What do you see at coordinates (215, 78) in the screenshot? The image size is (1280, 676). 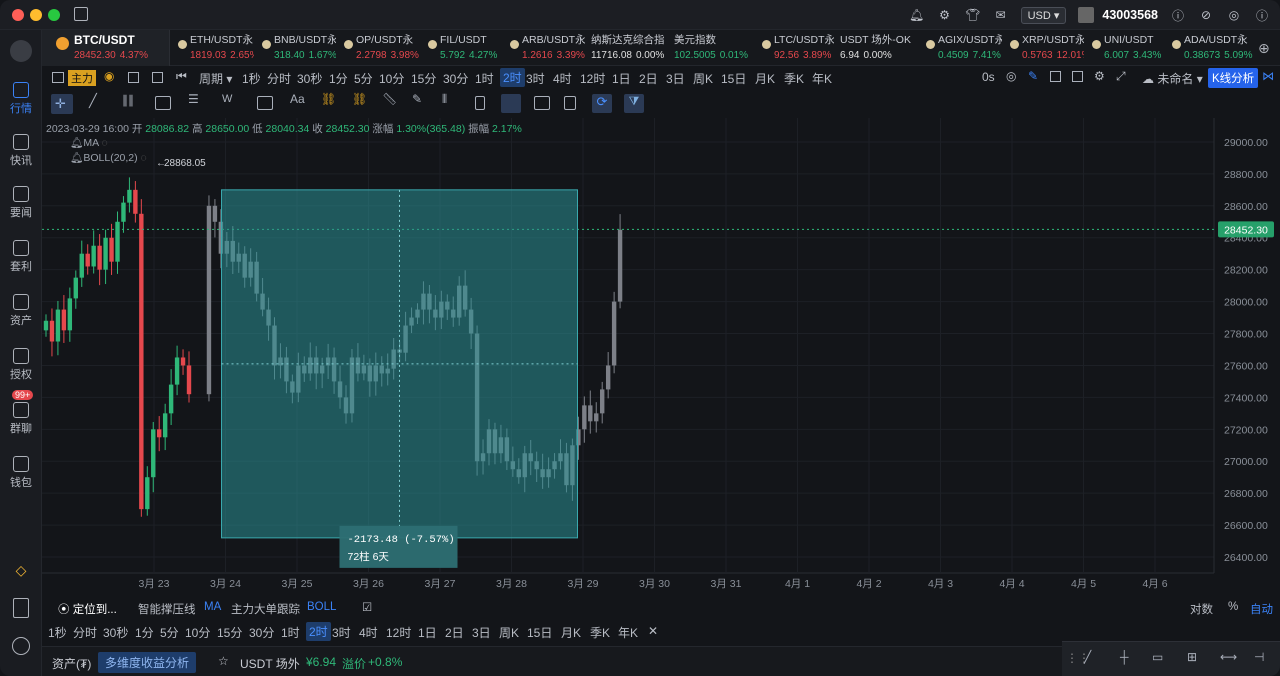 I see `cycle-dropdown: 周期 ▾` at bounding box center [215, 78].